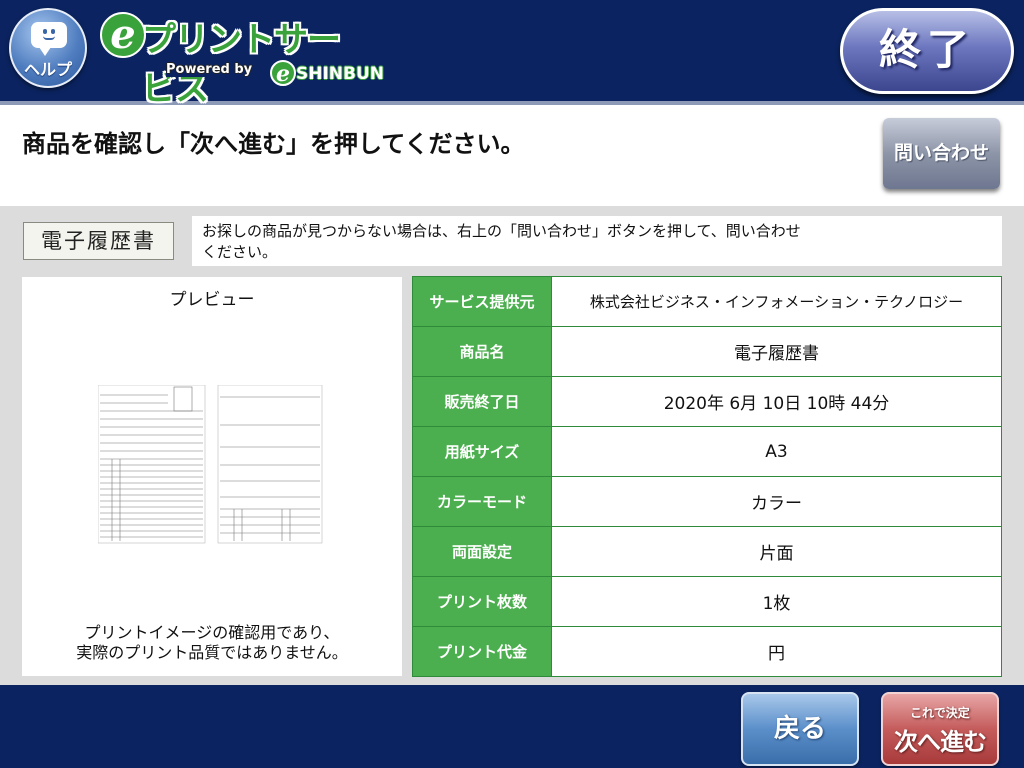 Image resolution: width=1024 pixels, height=768 pixels. What do you see at coordinates (210, 464) in the screenshot?
I see `preview-document-image` at bounding box center [210, 464].